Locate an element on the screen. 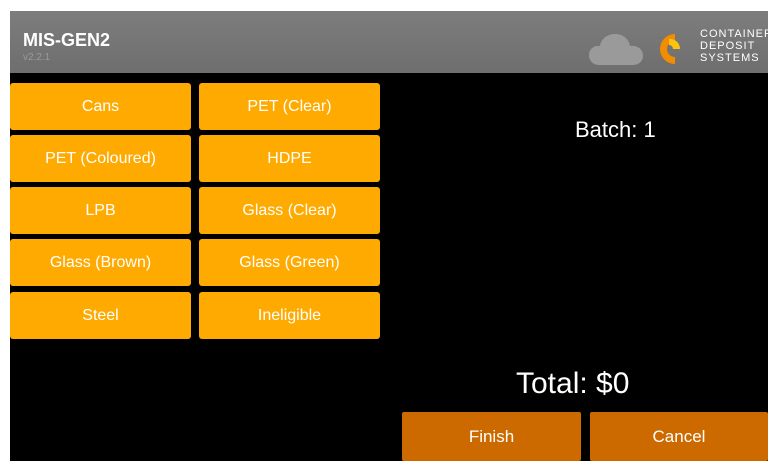 The image size is (768, 461). brand-line: CONTAINER is located at coordinates (734, 34).